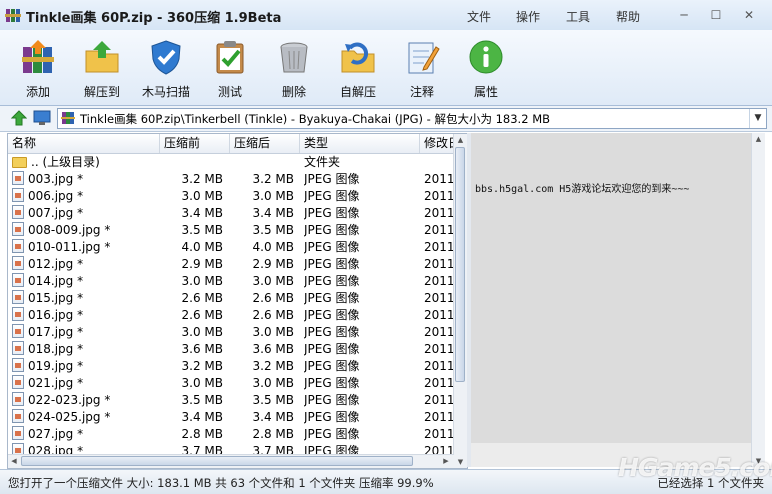 The image size is (772, 494). I want to click on table-row: 017.jpg * 3.0 MB 3.0 MB JPEG 图像 2011, so click(230, 332).